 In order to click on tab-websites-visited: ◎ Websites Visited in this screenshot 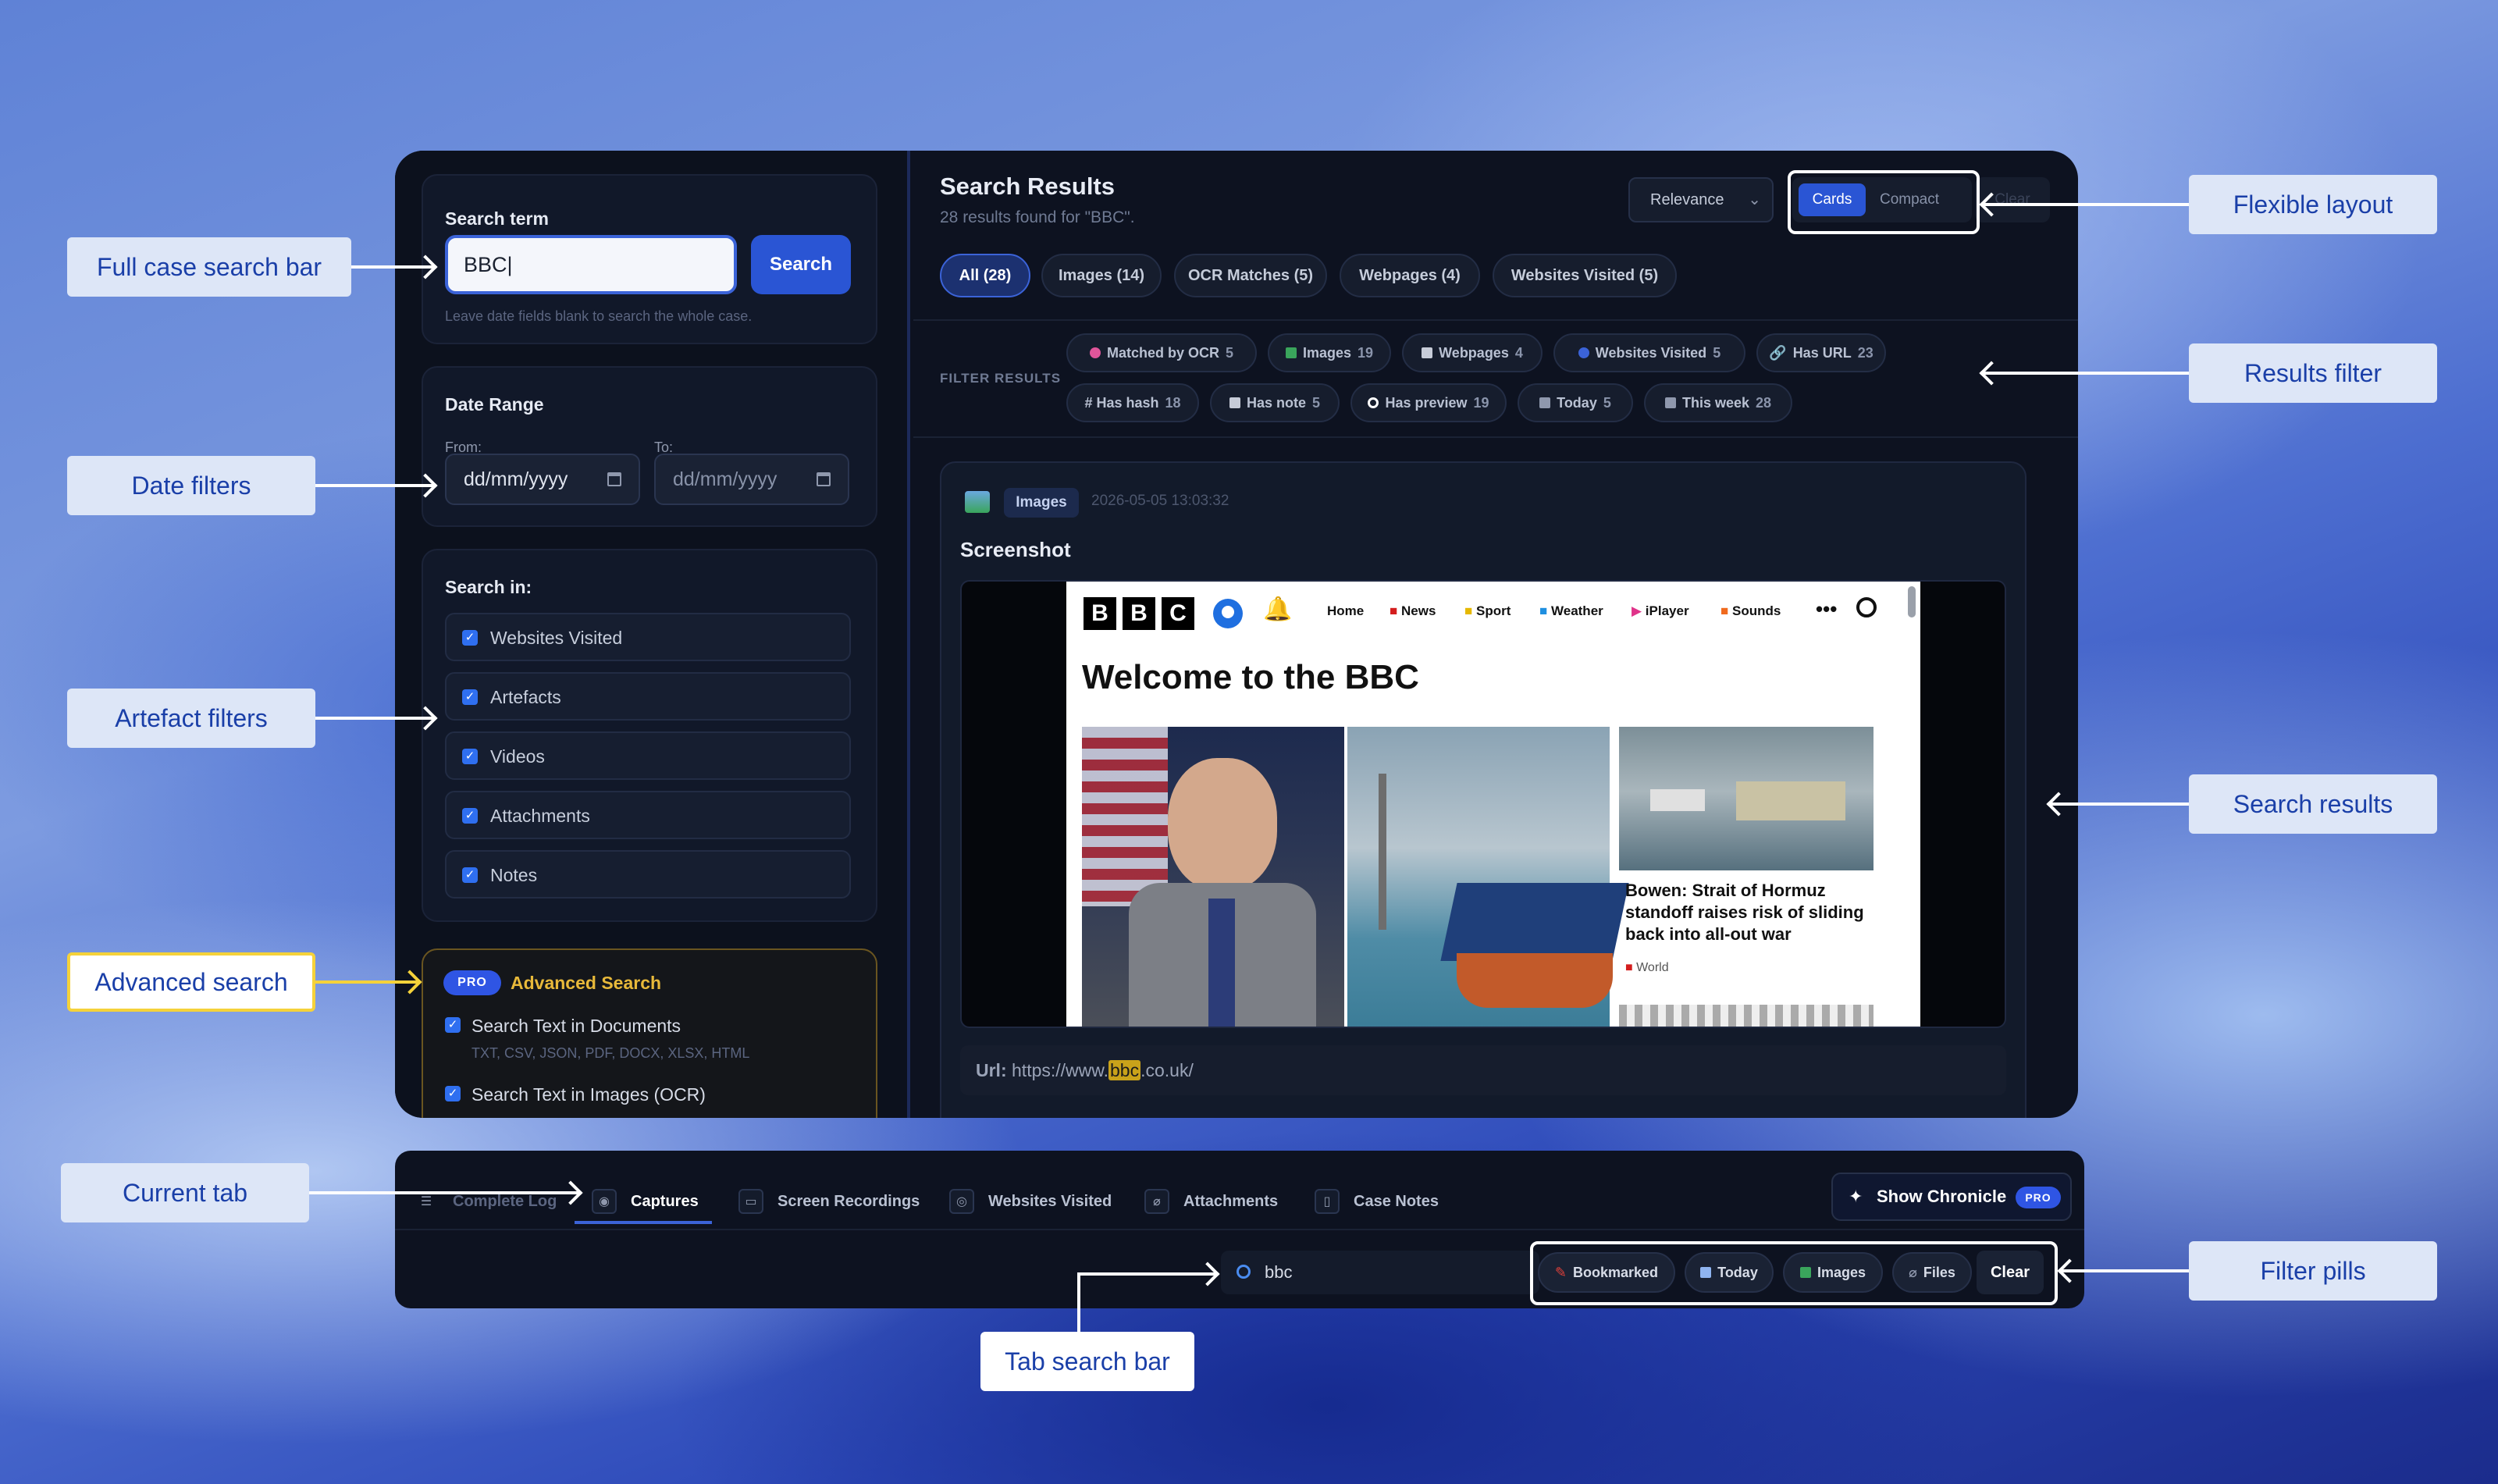, I will do `click(1030, 1201)`.